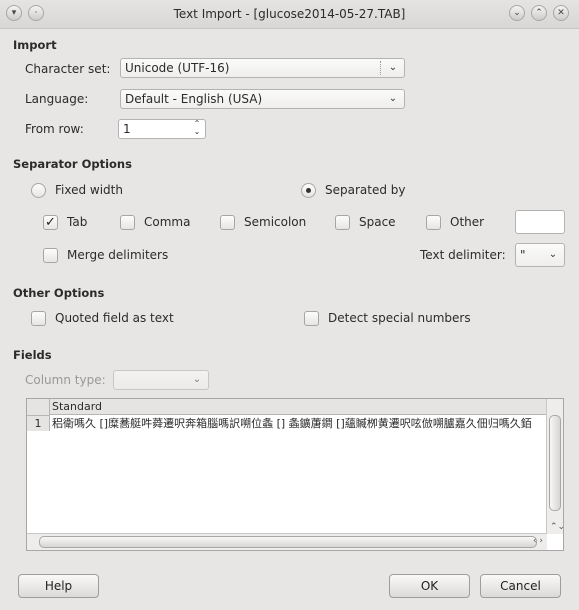  I want to click on grid-corner, so click(38, 407).